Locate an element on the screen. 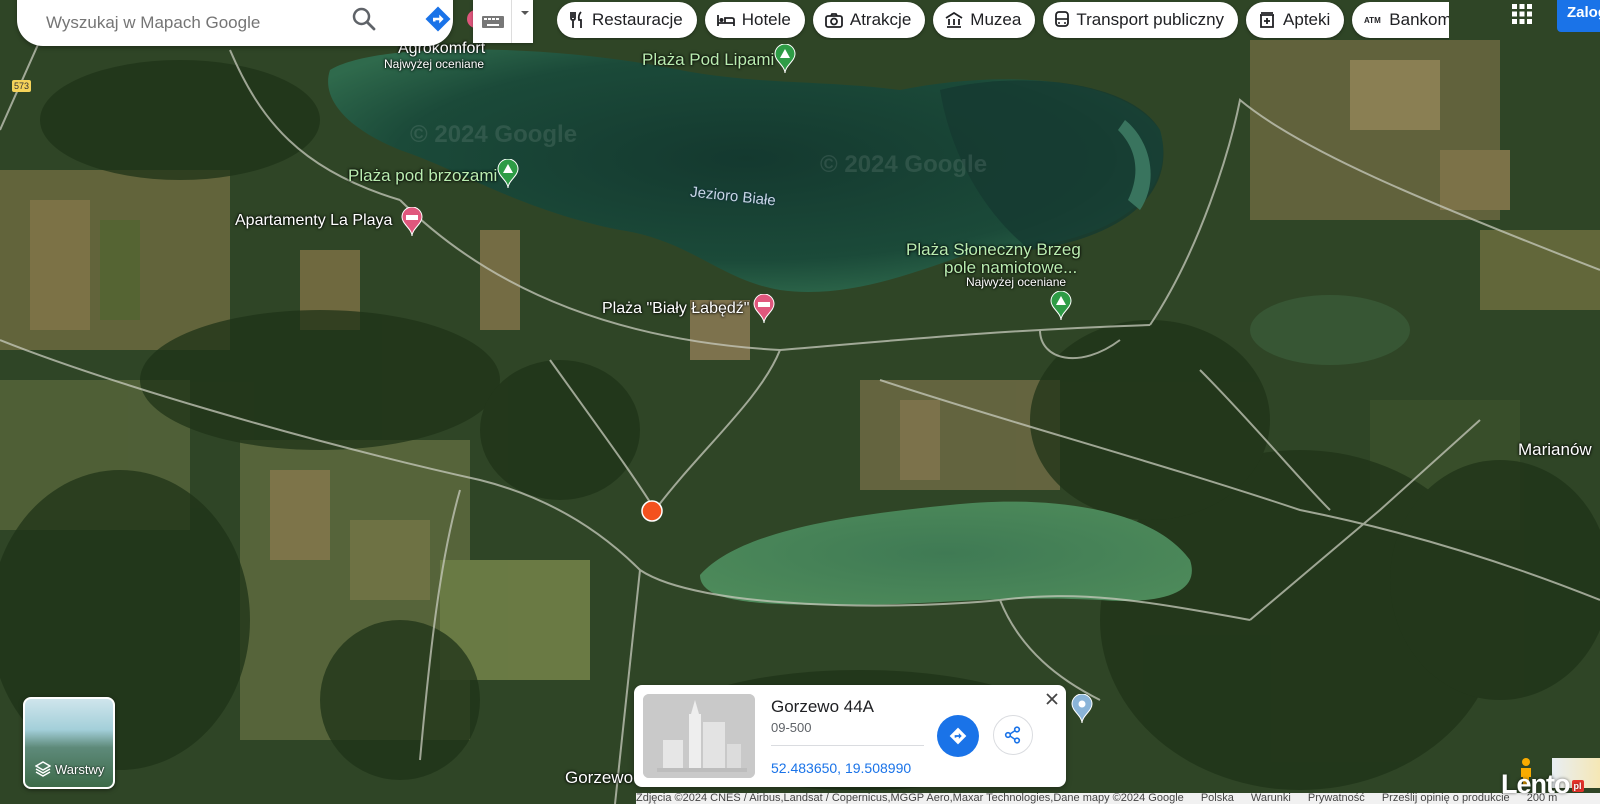 The width and height of the screenshot is (1600, 804). camera-icon is located at coordinates (833, 20).